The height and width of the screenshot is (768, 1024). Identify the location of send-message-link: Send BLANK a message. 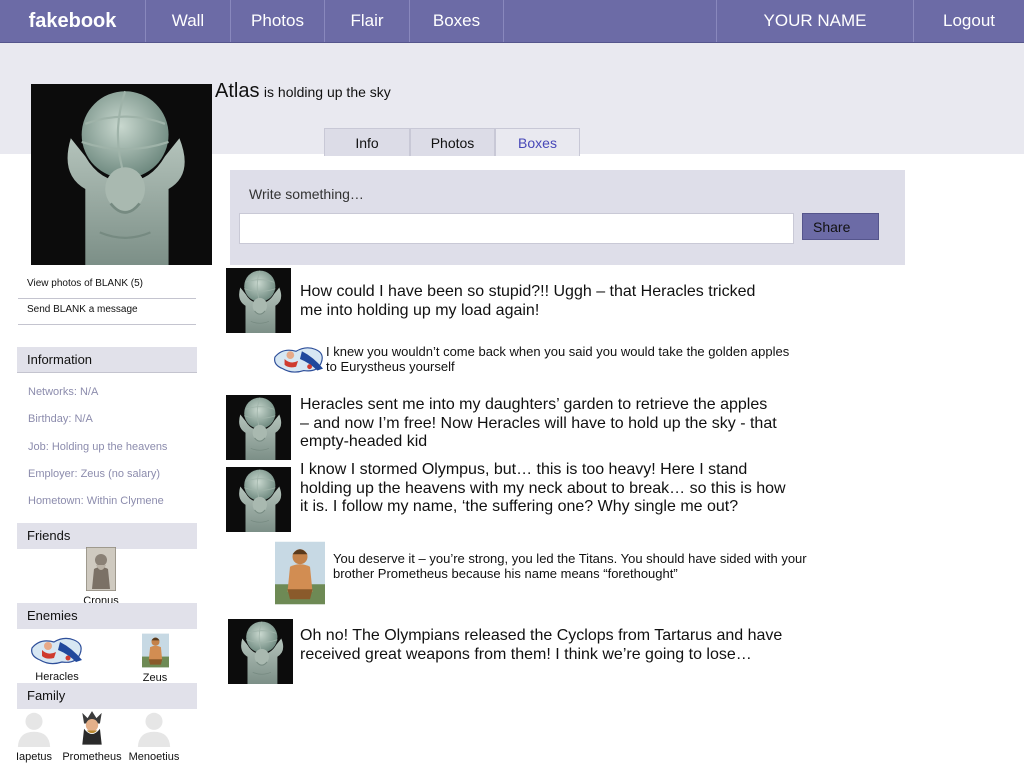
(107, 314).